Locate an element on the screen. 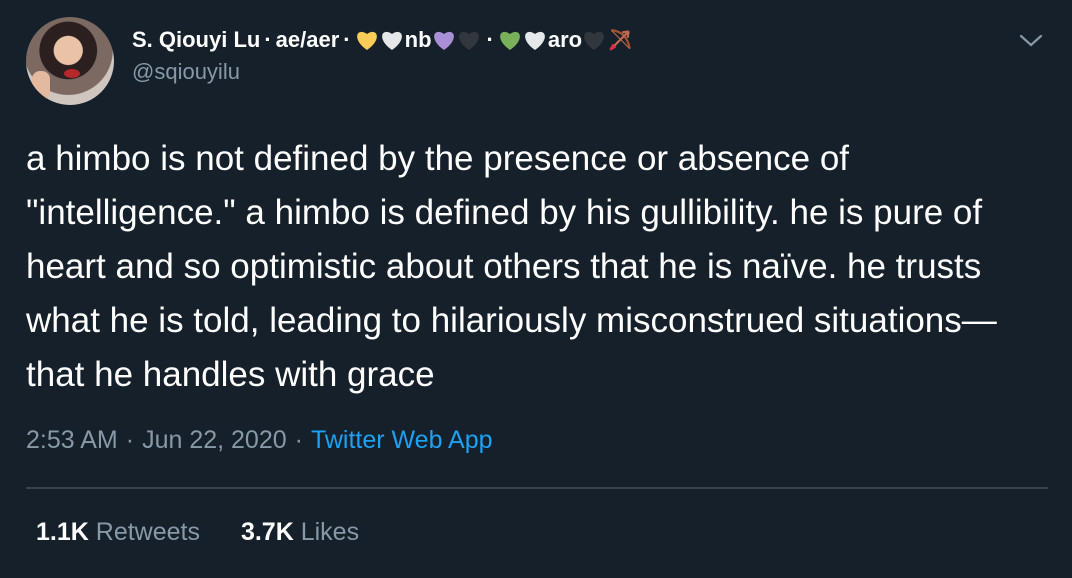 The height and width of the screenshot is (578, 1072). likes-label: Likes is located at coordinates (330, 532).